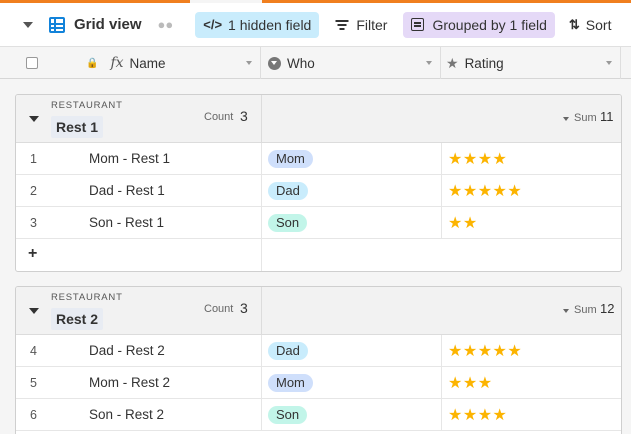  What do you see at coordinates (92, 63) in the screenshot?
I see `lock-icon: 🔒` at bounding box center [92, 63].